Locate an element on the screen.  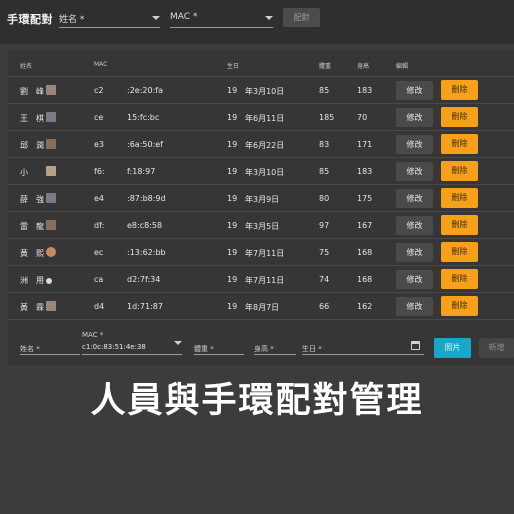
mac-prefix: ce is located at coordinates (99, 117).